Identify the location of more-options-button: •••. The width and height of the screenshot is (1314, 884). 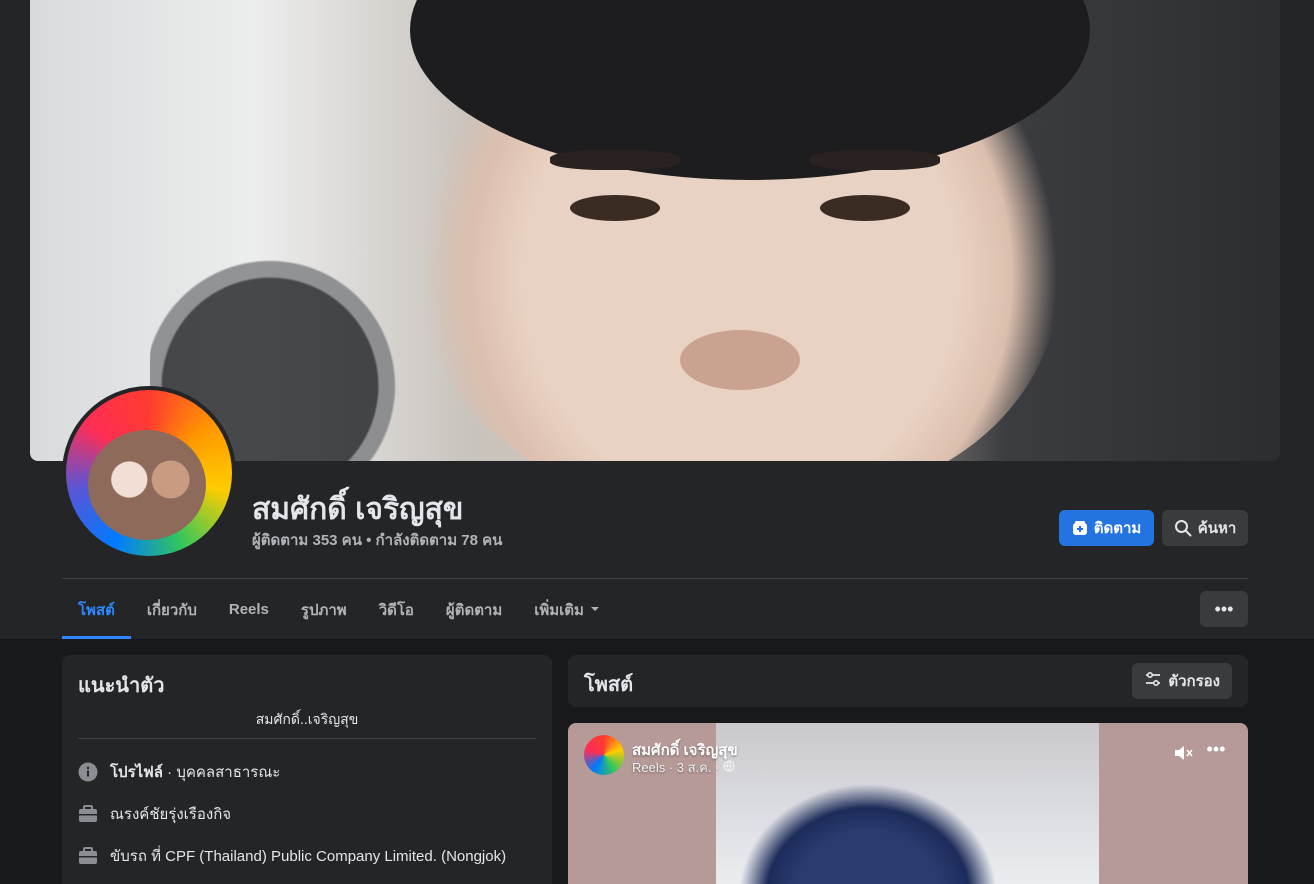
(1224, 609).